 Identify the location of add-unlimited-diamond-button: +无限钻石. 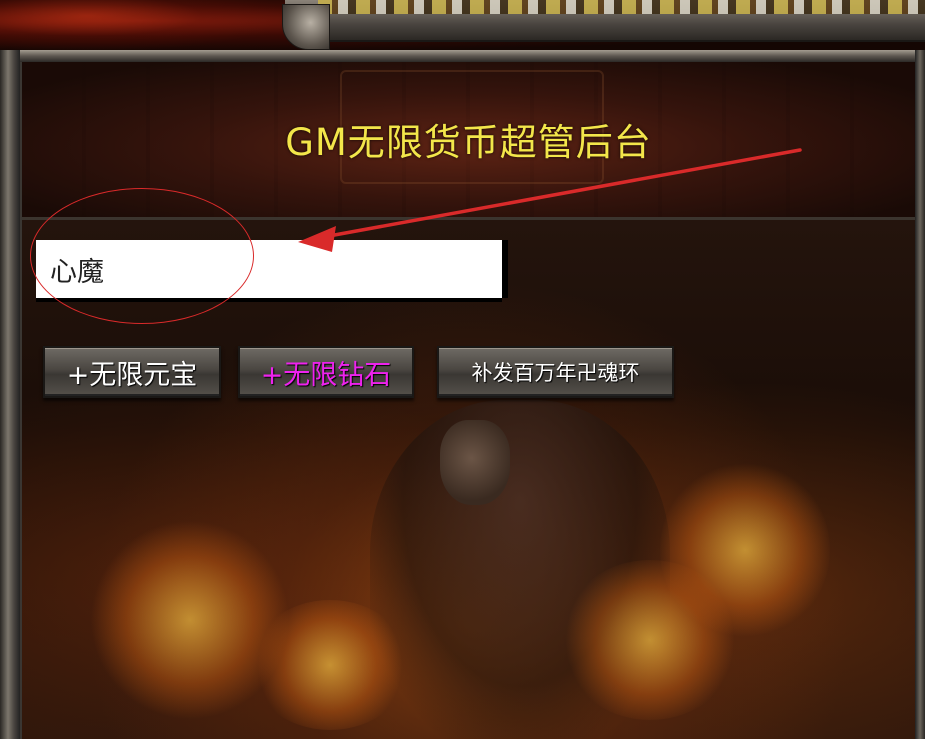
(326, 372).